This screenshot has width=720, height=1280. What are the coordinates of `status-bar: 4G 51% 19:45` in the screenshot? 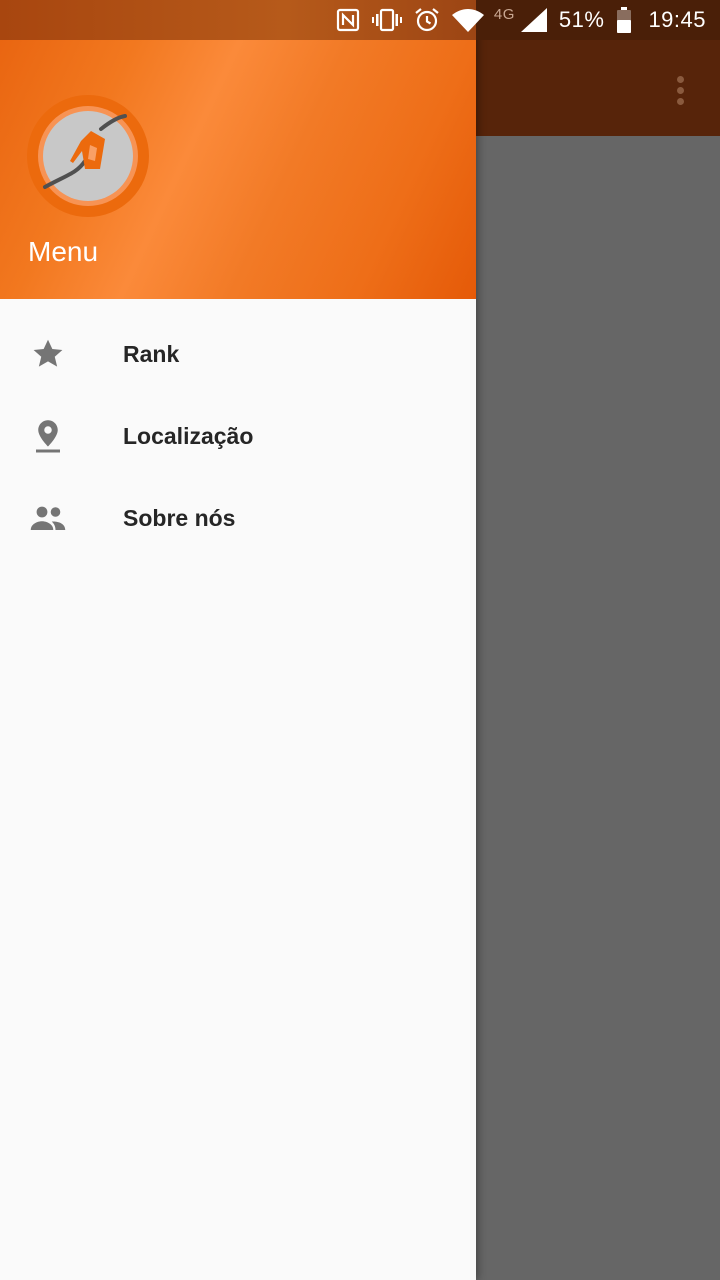 It's located at (360, 20).